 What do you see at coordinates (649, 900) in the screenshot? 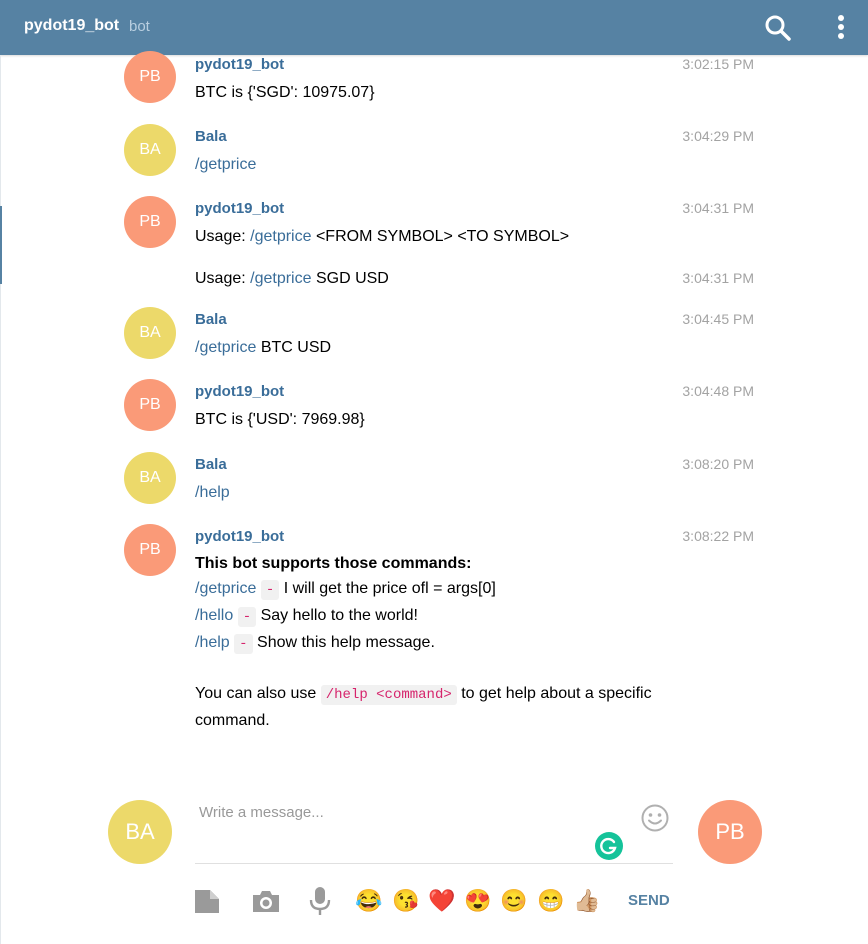
I see `send-button: SEND` at bounding box center [649, 900].